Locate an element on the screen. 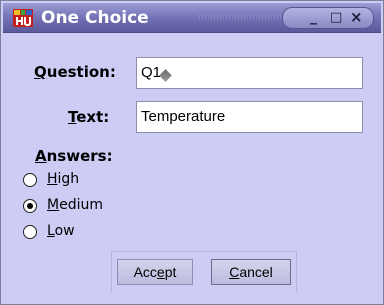 The image size is (384, 305). answer-option-medium: Medium is located at coordinates (103, 206).